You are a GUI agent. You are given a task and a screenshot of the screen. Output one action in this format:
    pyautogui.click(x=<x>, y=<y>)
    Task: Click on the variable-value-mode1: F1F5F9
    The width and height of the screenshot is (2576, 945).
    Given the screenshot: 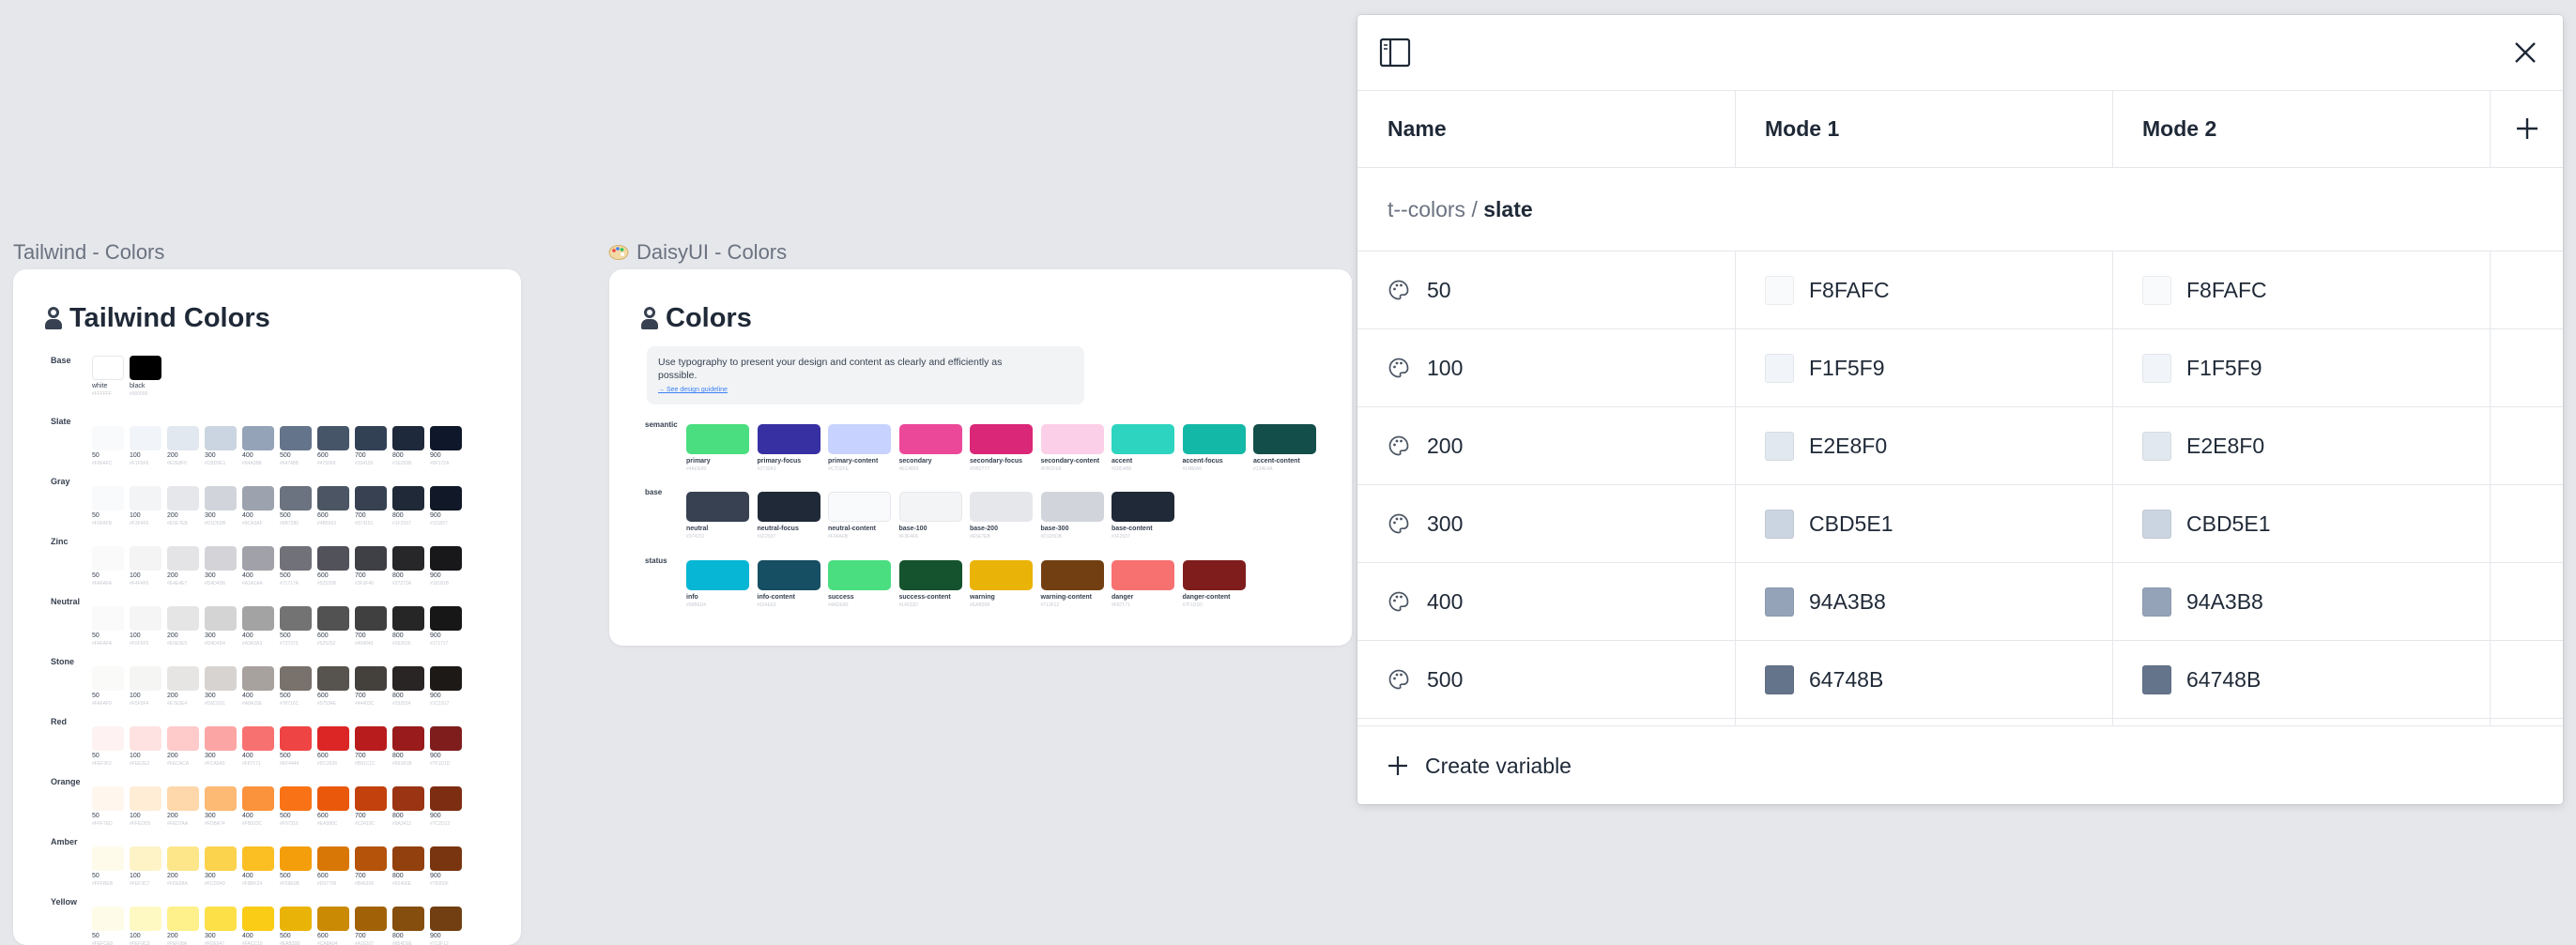 What is the action you would take?
    pyautogui.click(x=1825, y=367)
    